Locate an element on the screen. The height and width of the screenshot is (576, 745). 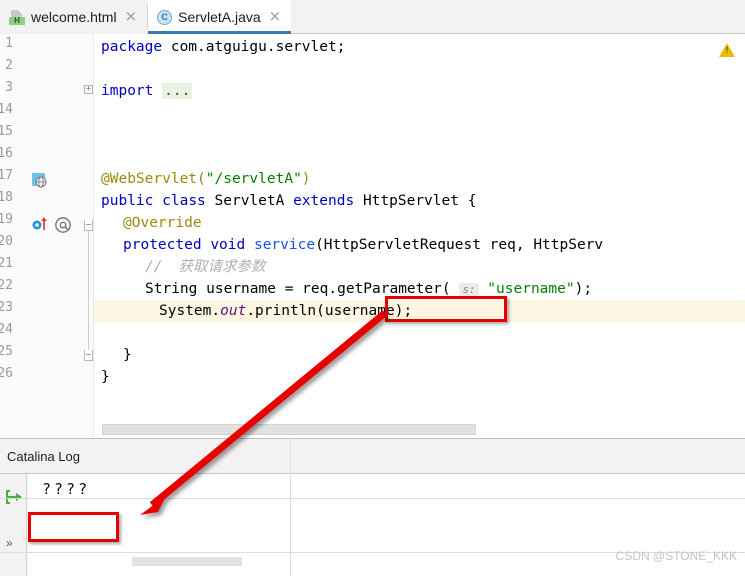
keyword-class: class is located at coordinates (184, 201).